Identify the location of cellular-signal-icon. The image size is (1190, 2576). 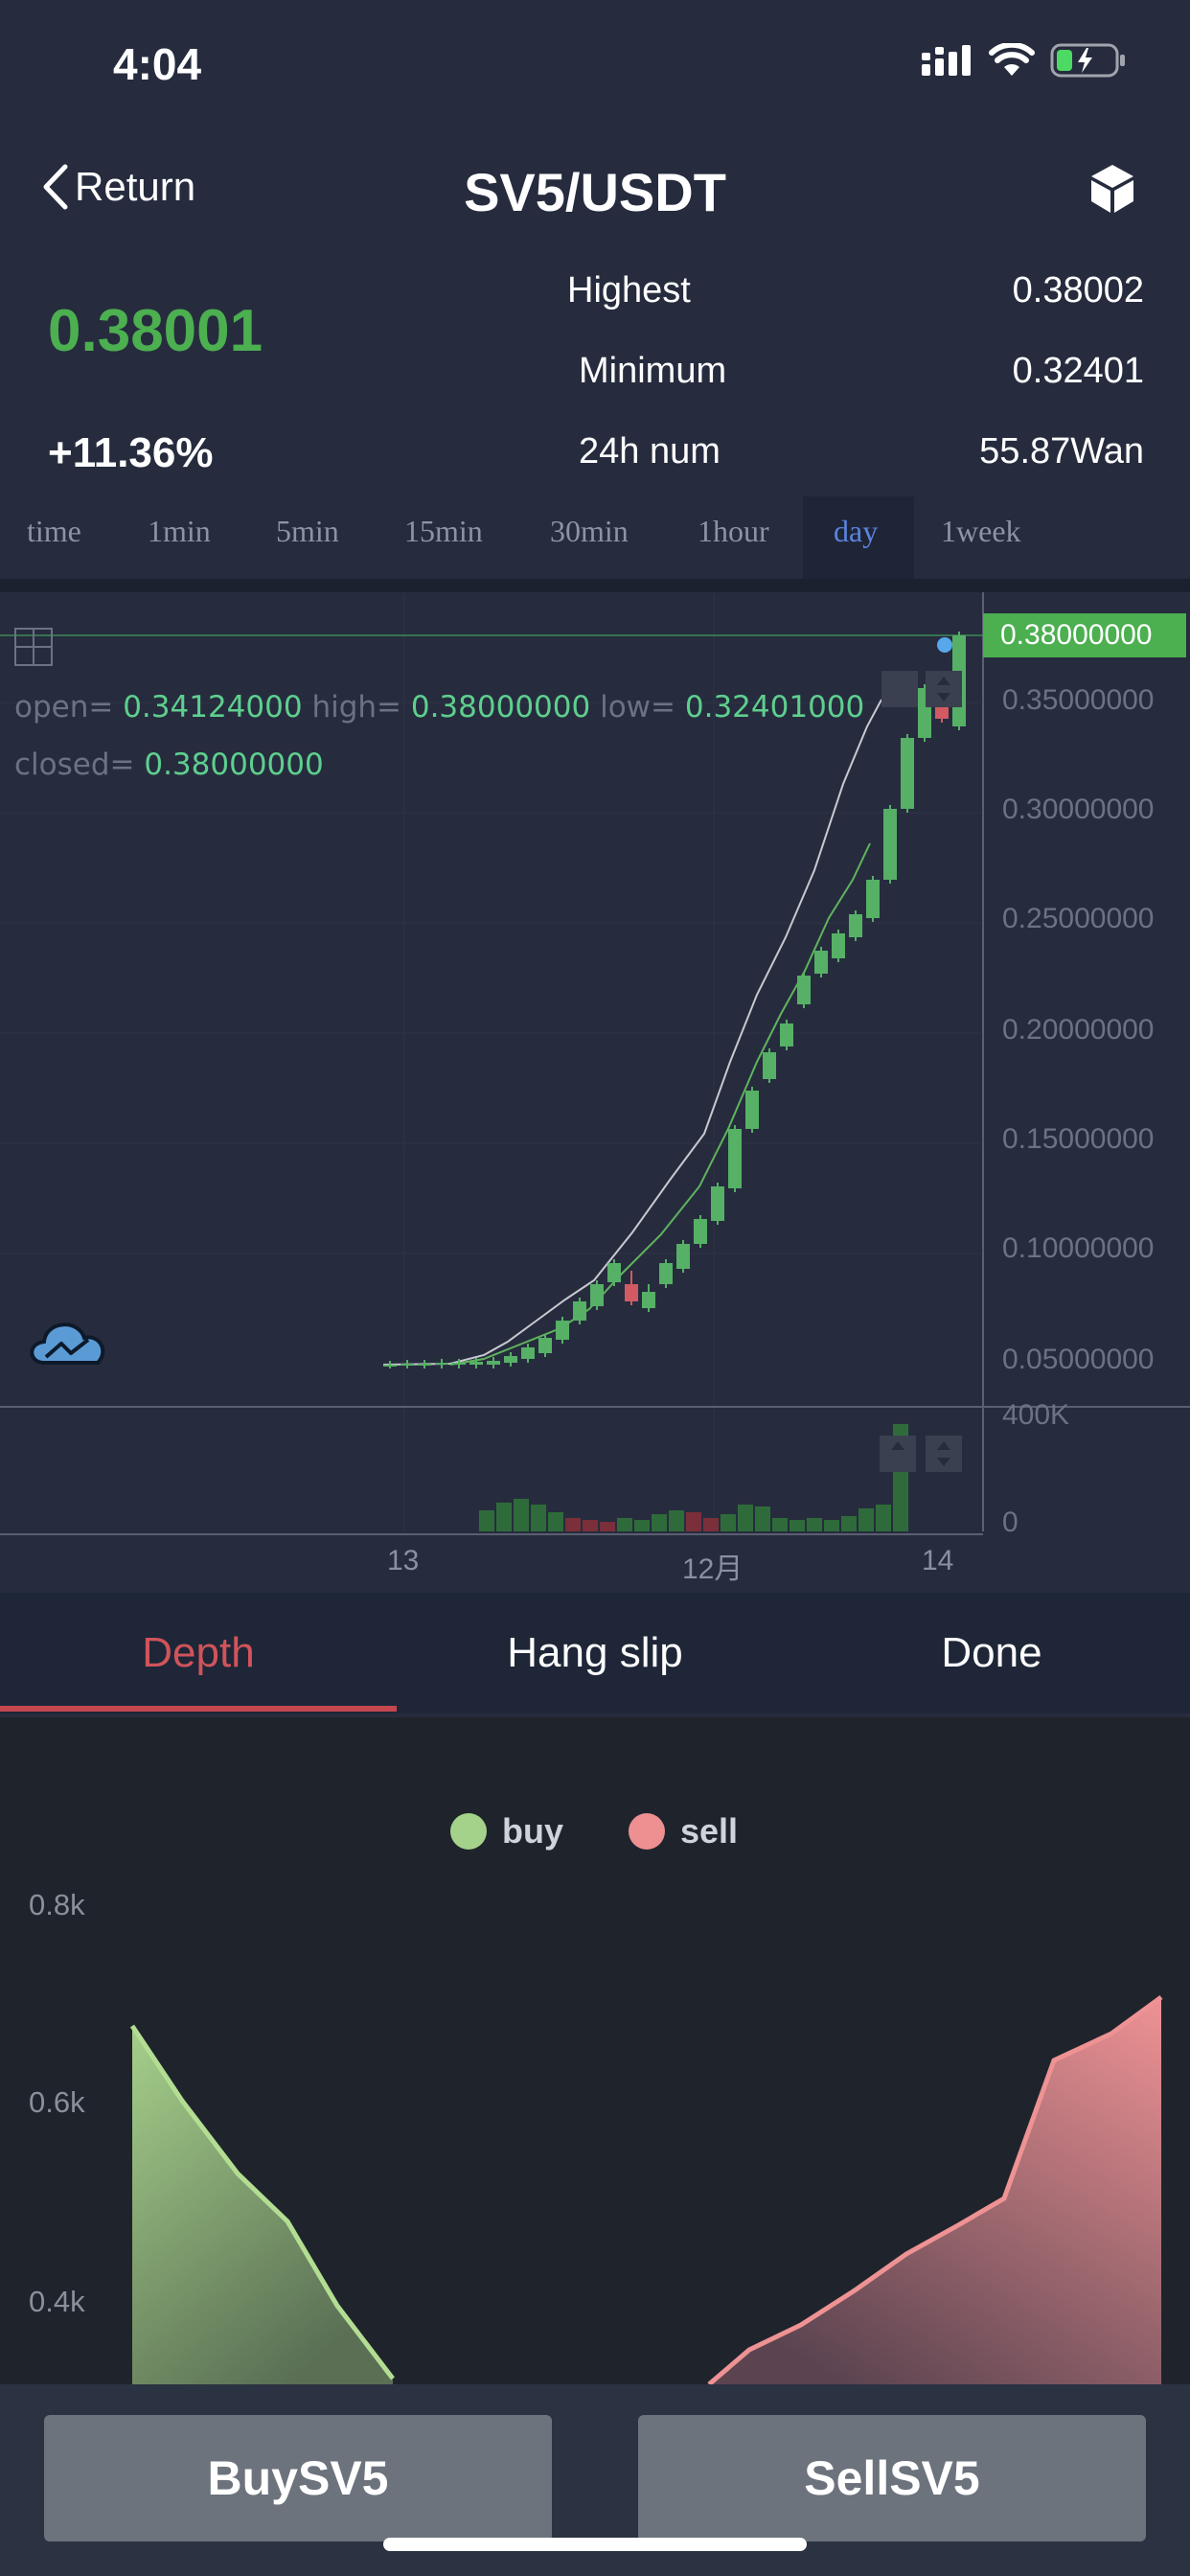
(947, 60).